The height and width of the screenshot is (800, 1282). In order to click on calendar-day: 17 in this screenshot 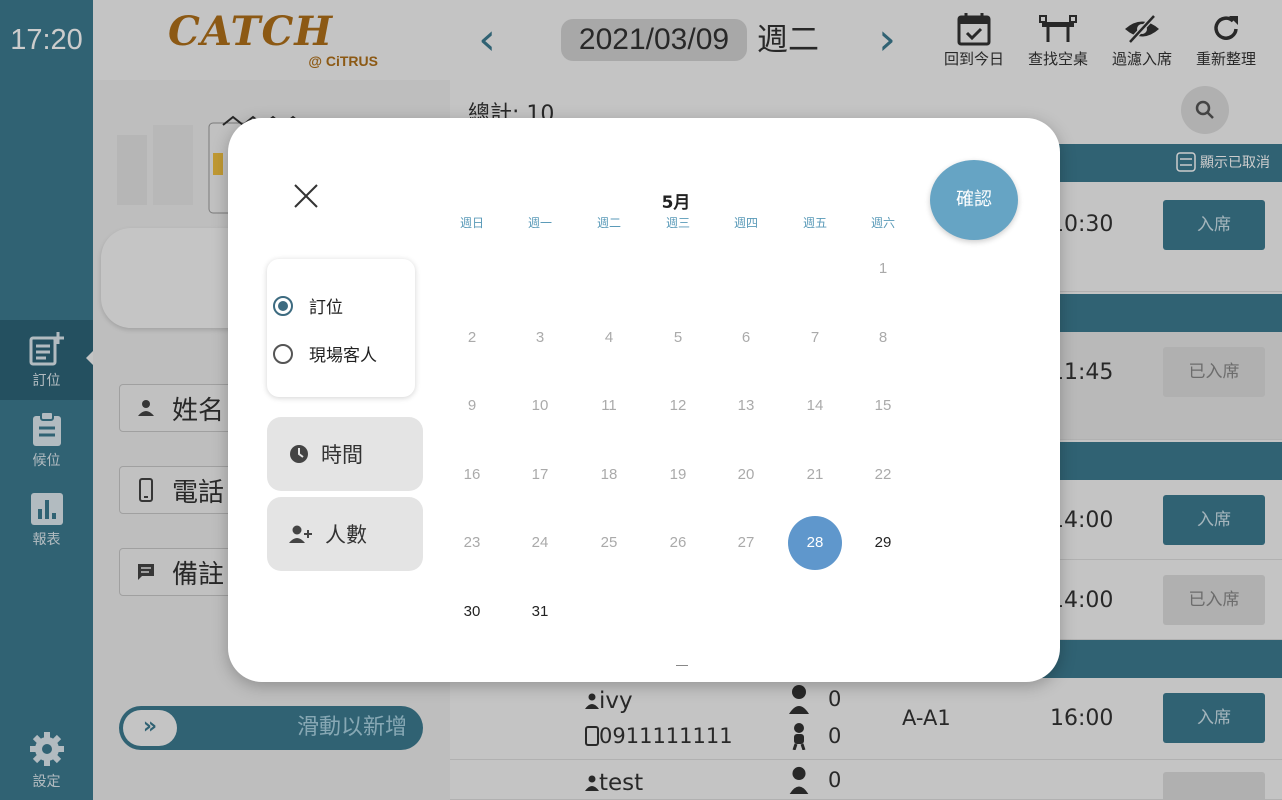, I will do `click(540, 475)`.